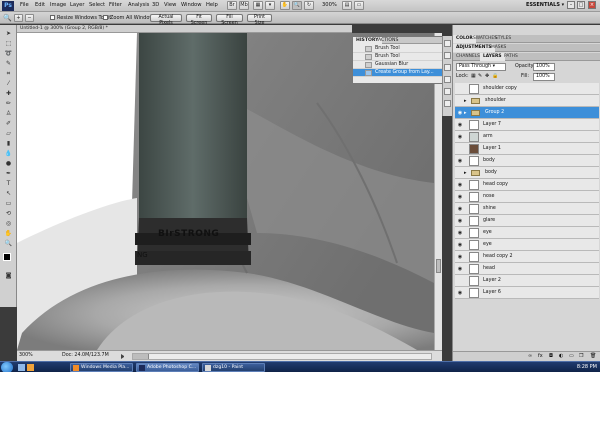 The height and width of the screenshot is (438, 600). I want to click on gradient-tool-icon: ▮, so click(8, 143).